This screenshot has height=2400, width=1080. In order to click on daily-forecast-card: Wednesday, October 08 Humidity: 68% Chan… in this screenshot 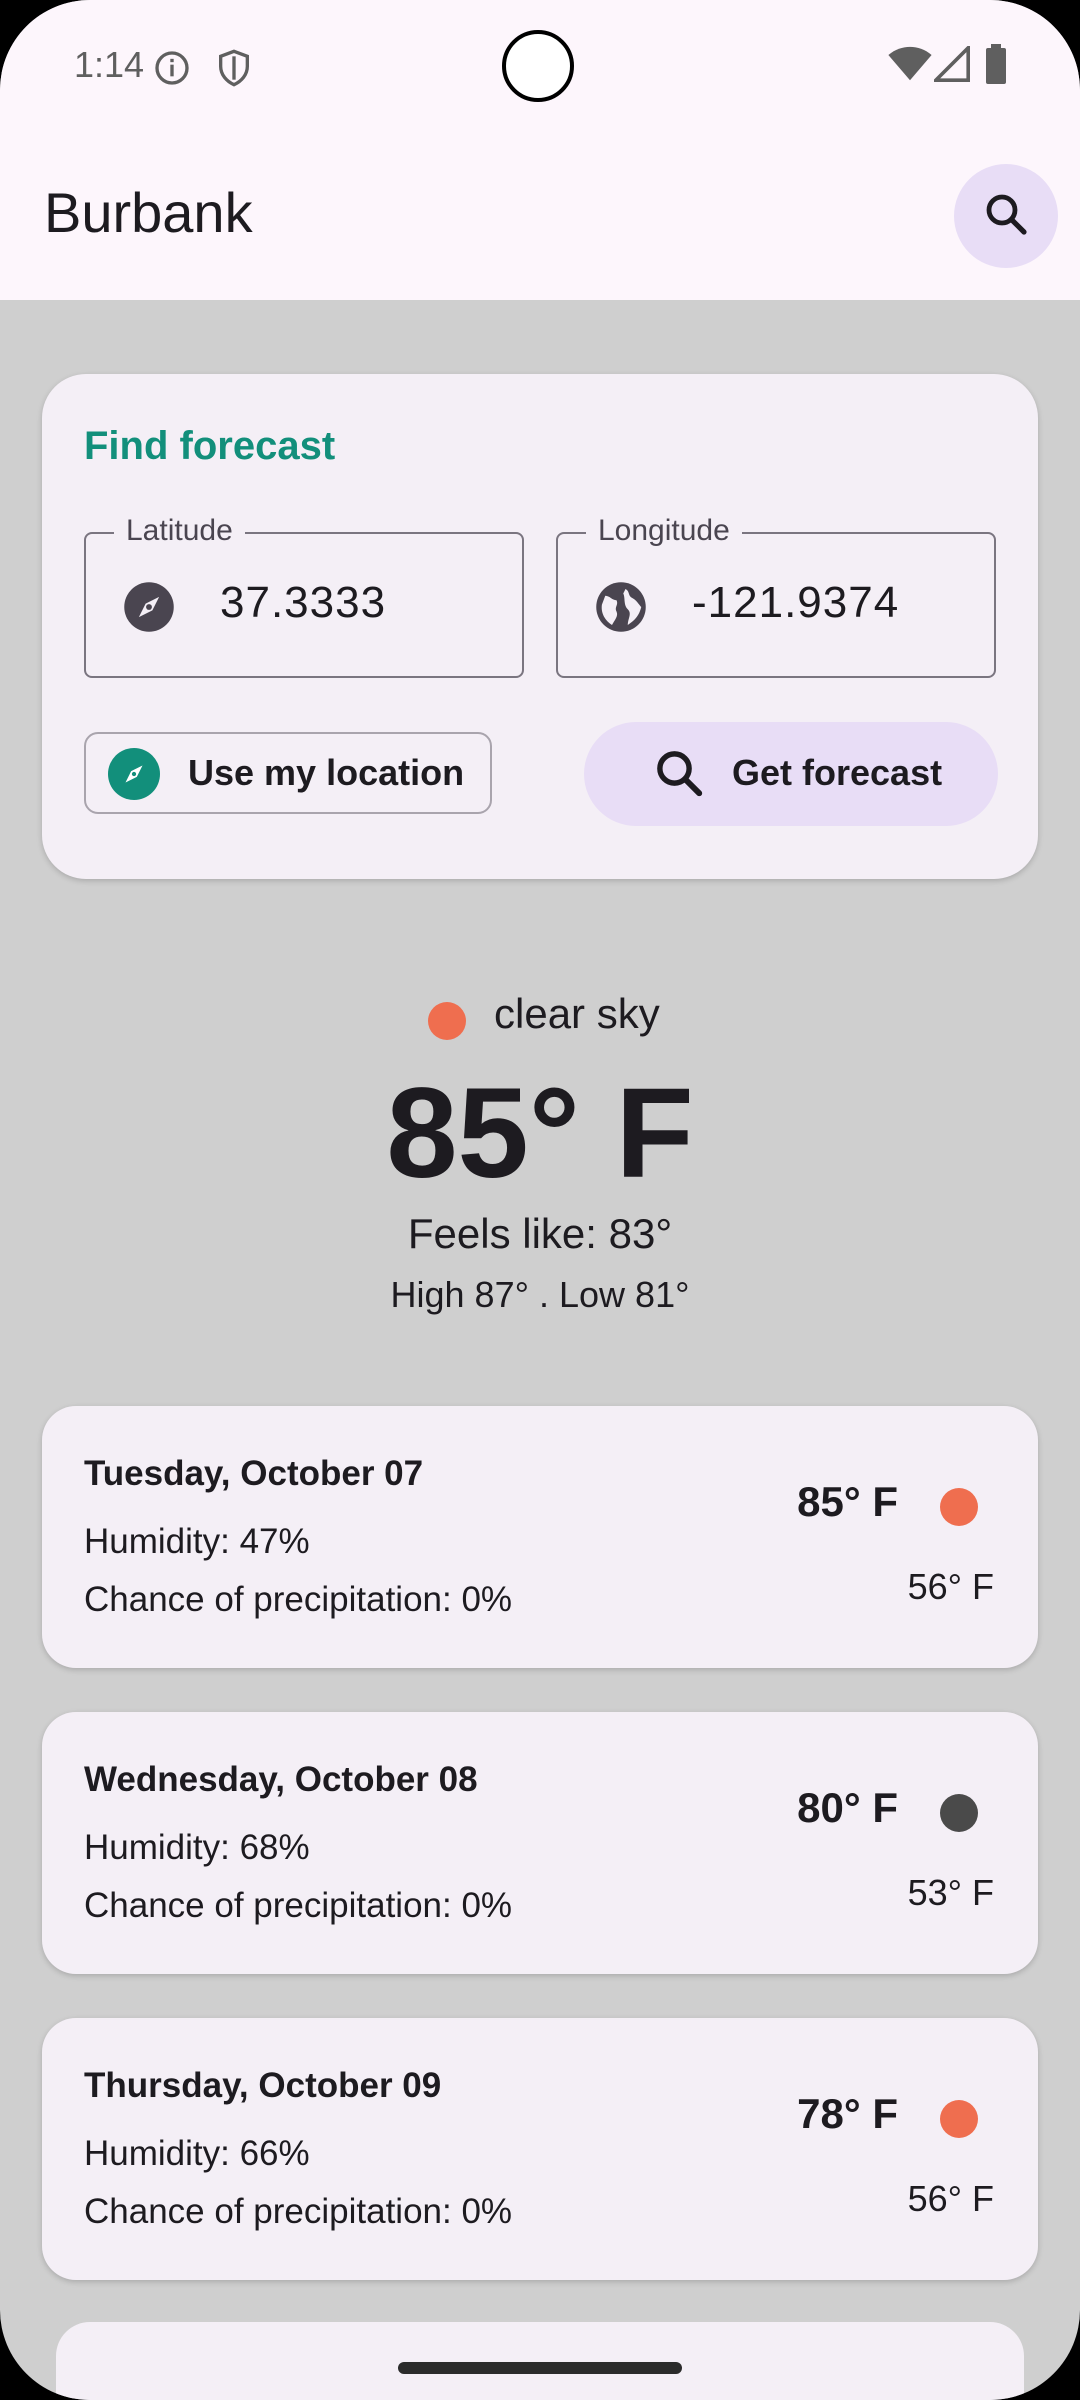, I will do `click(540, 1843)`.